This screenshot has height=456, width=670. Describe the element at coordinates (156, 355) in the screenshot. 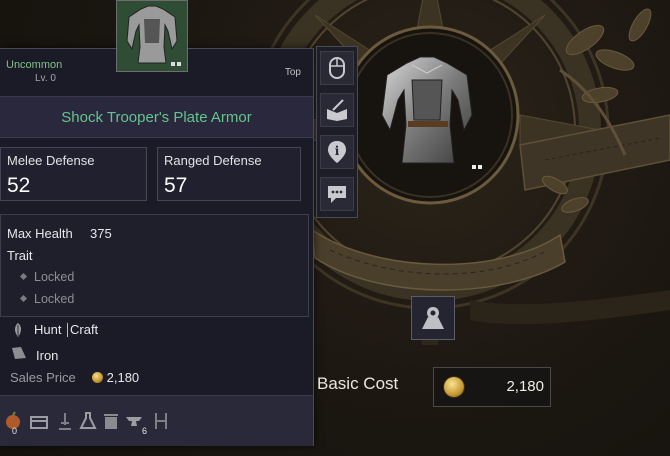

I see `acquisition-info: Hunt Craft Iron Sales Price 2,180` at that location.